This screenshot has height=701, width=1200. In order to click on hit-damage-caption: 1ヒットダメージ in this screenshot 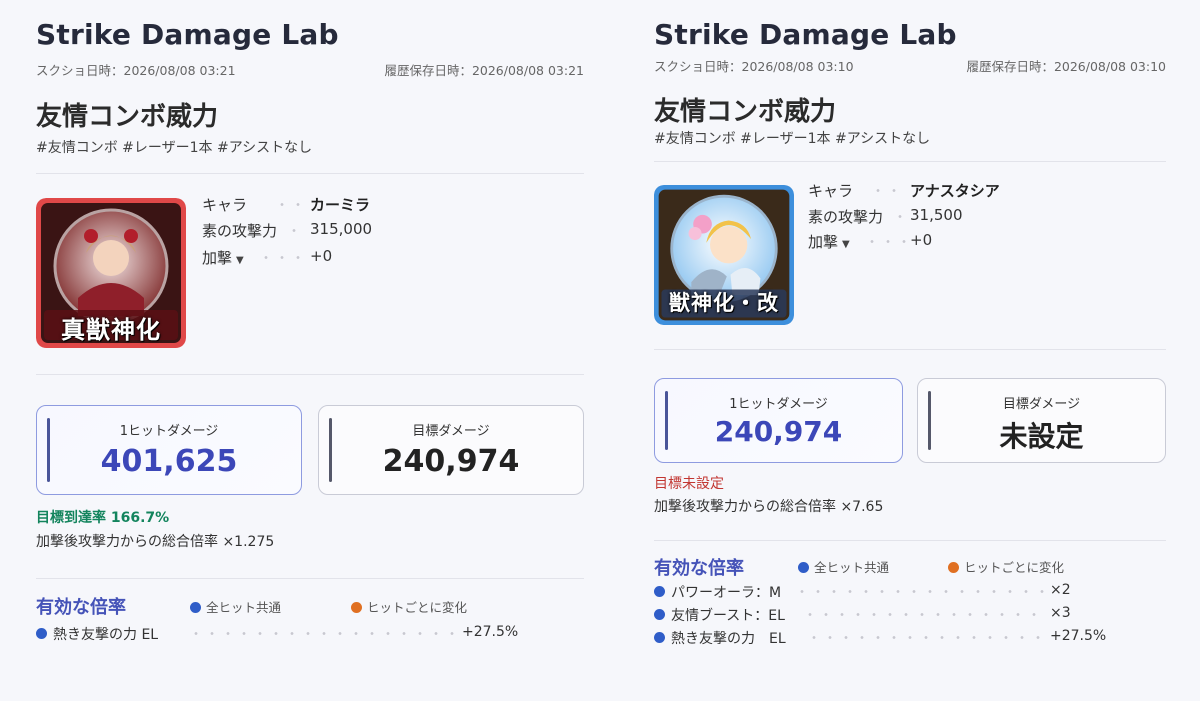, I will do `click(169, 431)`.